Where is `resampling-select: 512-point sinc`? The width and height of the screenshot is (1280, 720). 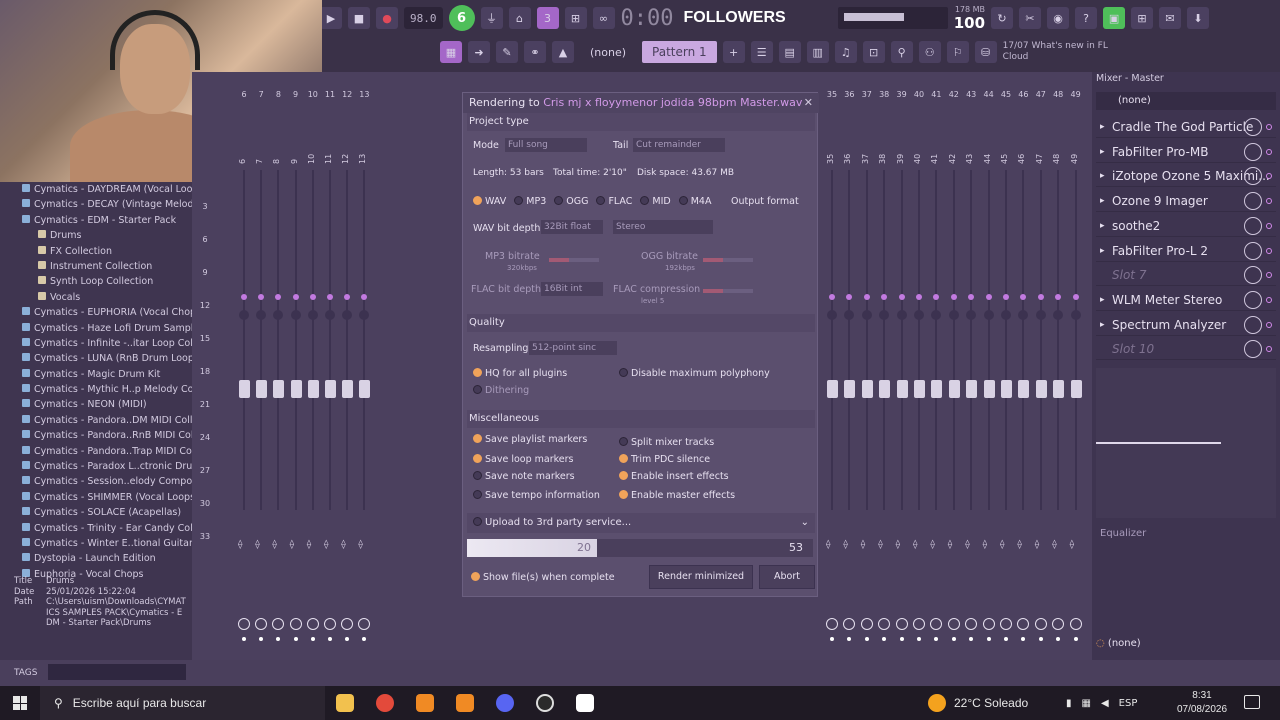
resampling-select: 512-point sinc is located at coordinates (573, 348).